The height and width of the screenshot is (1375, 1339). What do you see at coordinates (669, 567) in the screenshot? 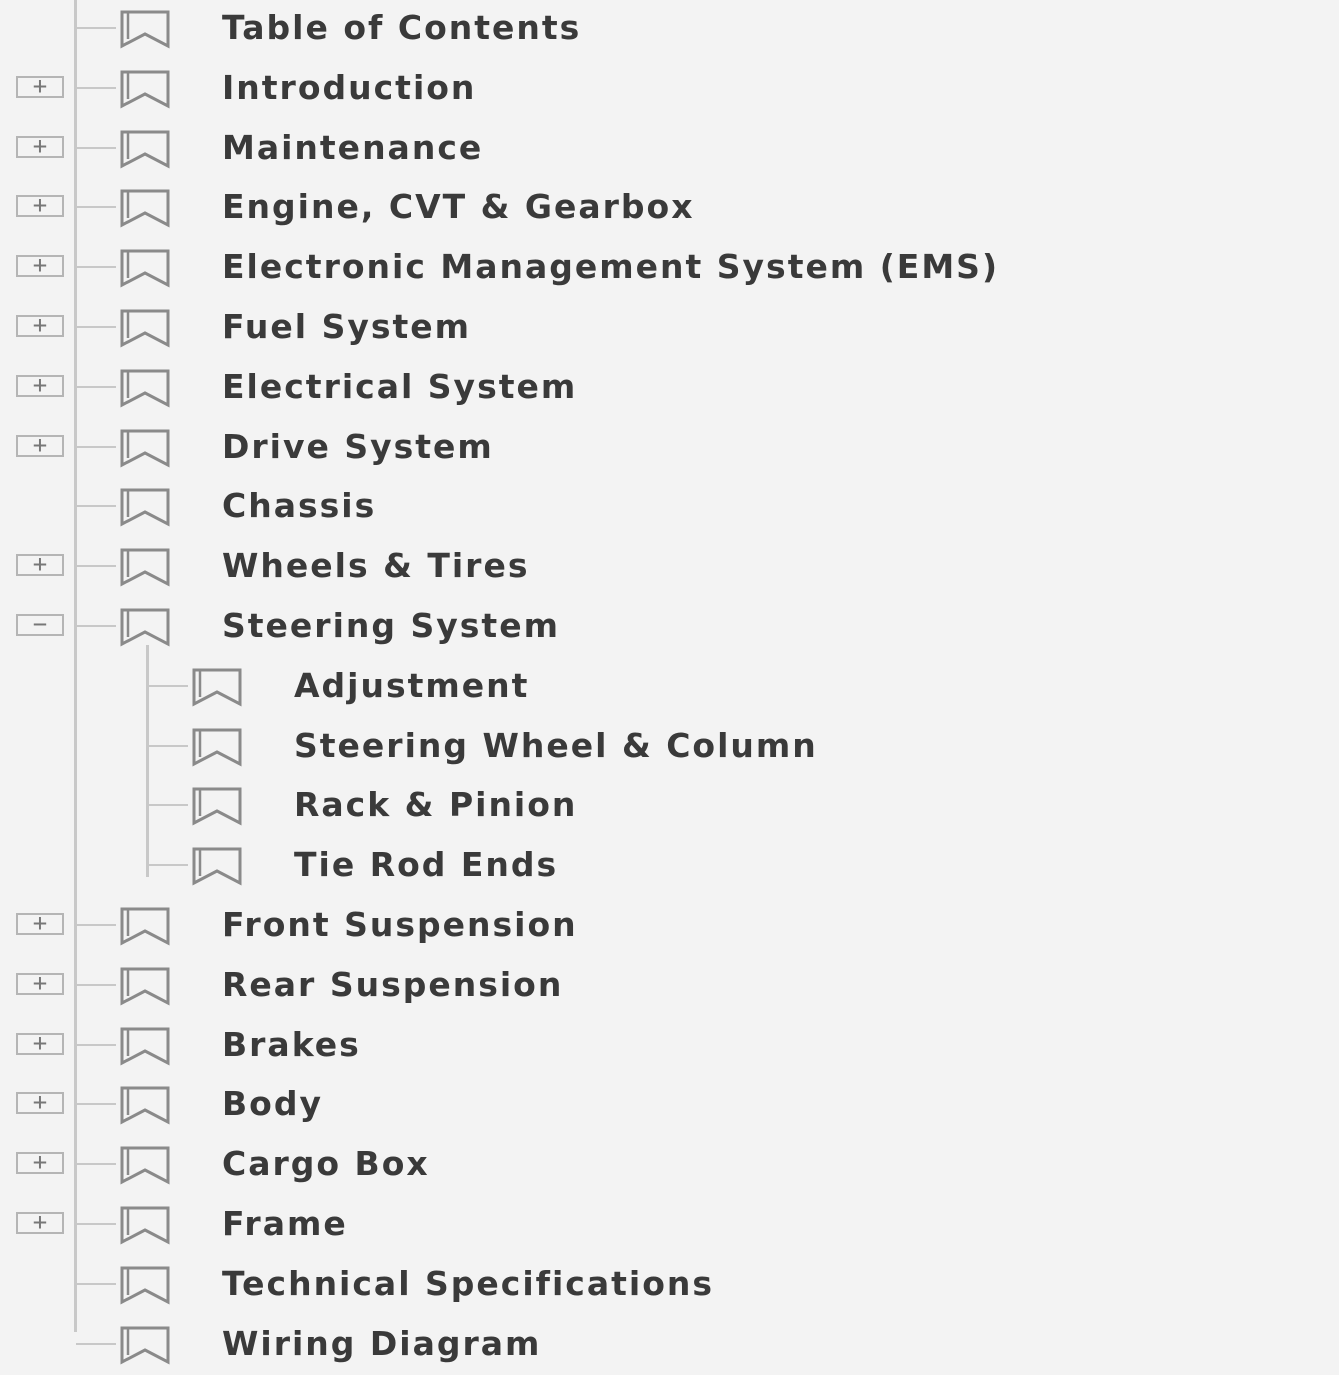
I see `bookmark-item: + Wheels & Tires` at bounding box center [669, 567].